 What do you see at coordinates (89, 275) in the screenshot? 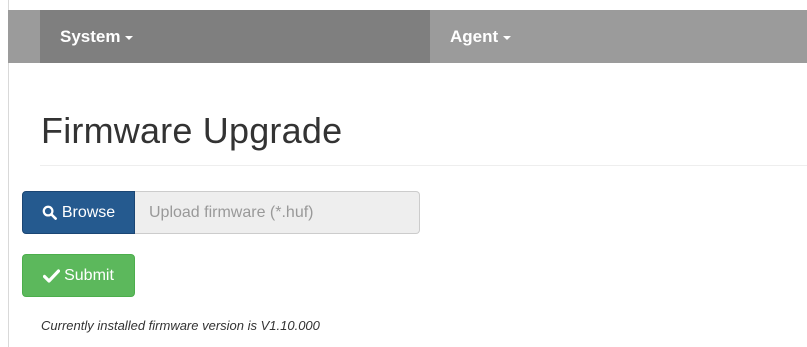
I see `submit-button-label: Submit` at bounding box center [89, 275].